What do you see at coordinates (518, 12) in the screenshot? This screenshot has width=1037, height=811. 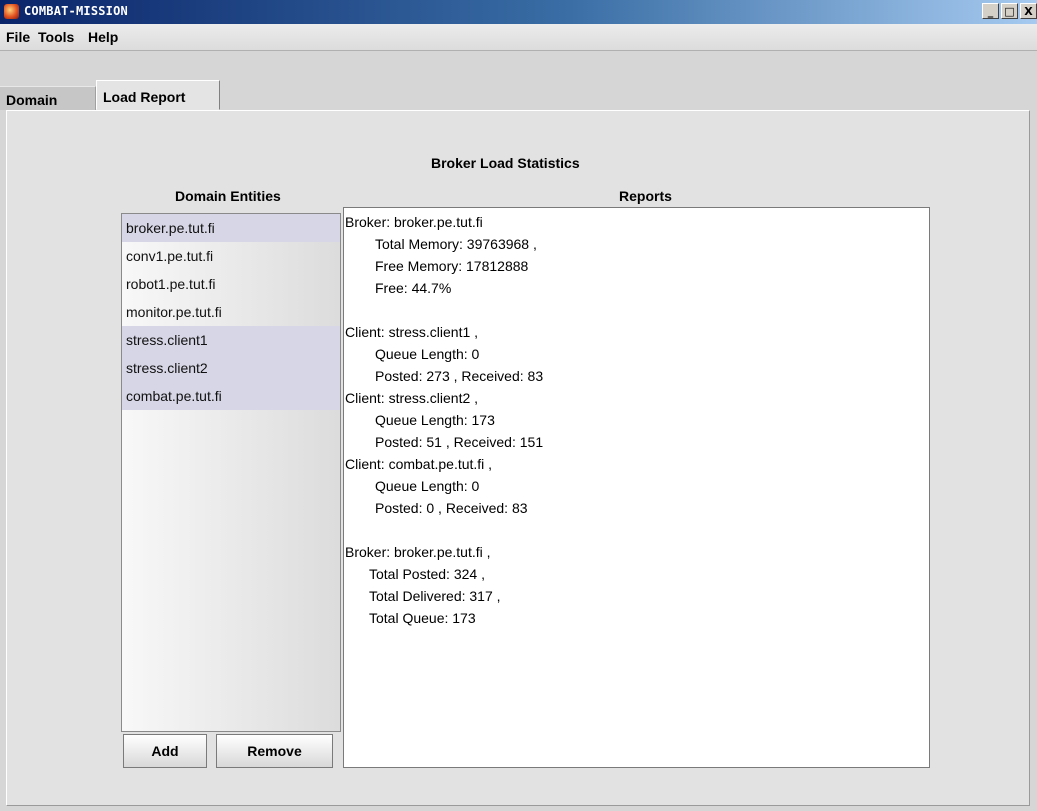 I see `title-bar: COMBAT-MISSION _ □ X` at bounding box center [518, 12].